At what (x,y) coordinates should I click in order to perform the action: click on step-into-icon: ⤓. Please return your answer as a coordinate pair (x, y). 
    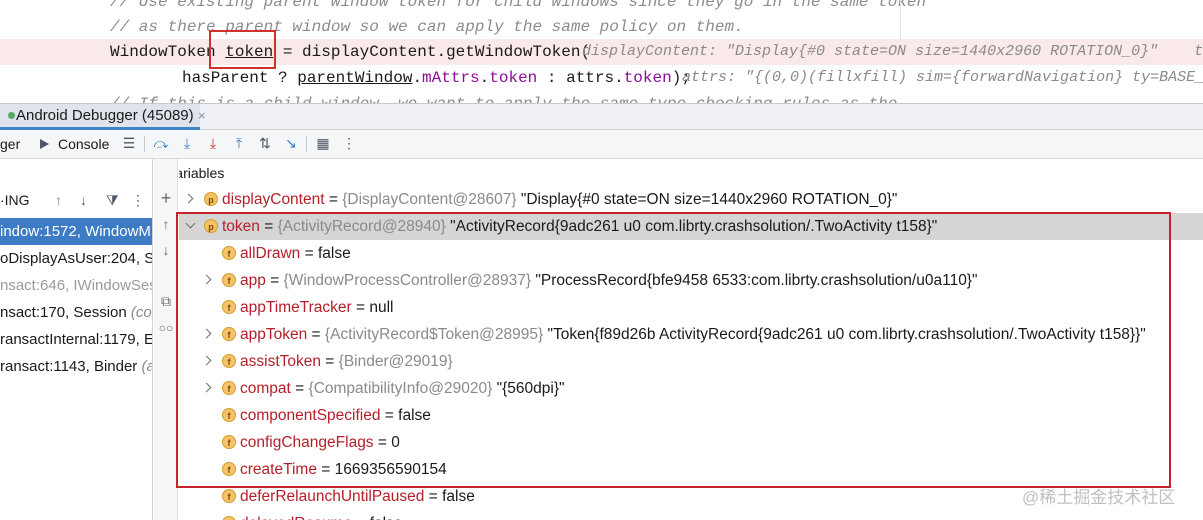
    Looking at the image, I should click on (187, 143).